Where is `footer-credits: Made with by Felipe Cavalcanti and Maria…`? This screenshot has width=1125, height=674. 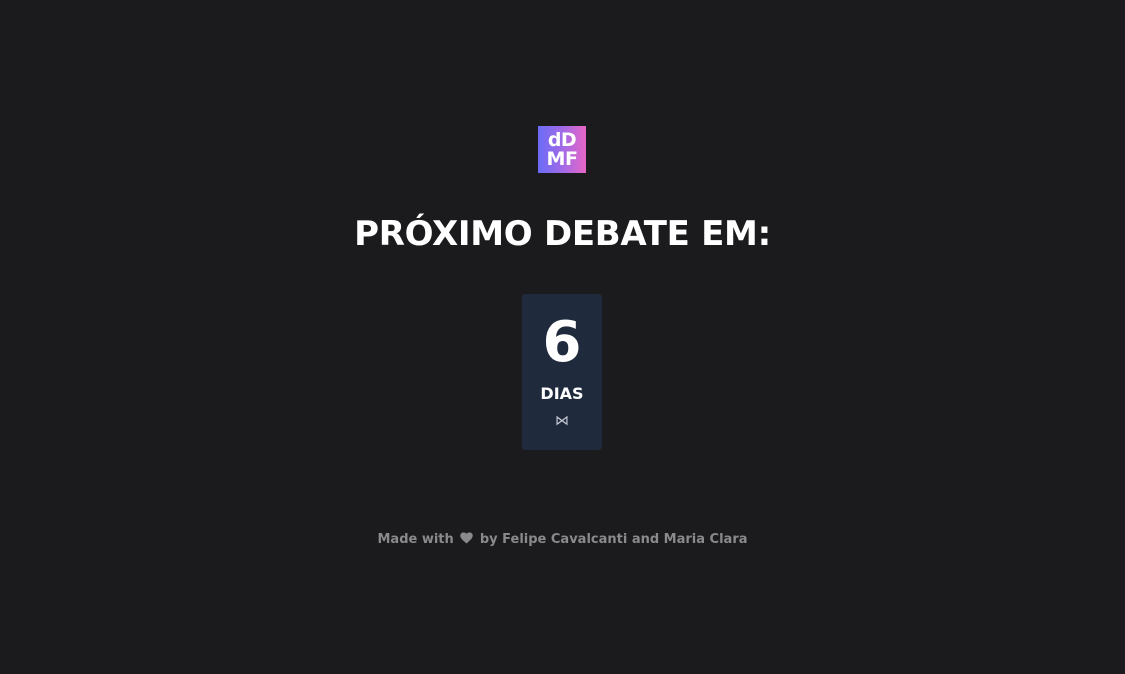 footer-credits: Made with by Felipe Cavalcanti and Maria… is located at coordinates (562, 540).